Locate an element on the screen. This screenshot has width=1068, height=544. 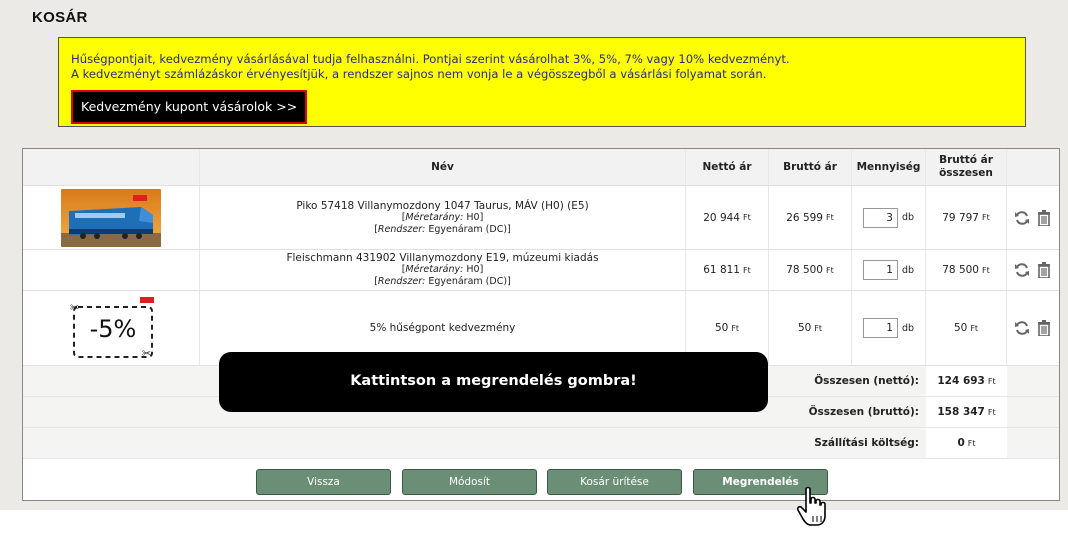
net-price: 20 944 Ft is located at coordinates (727, 217).